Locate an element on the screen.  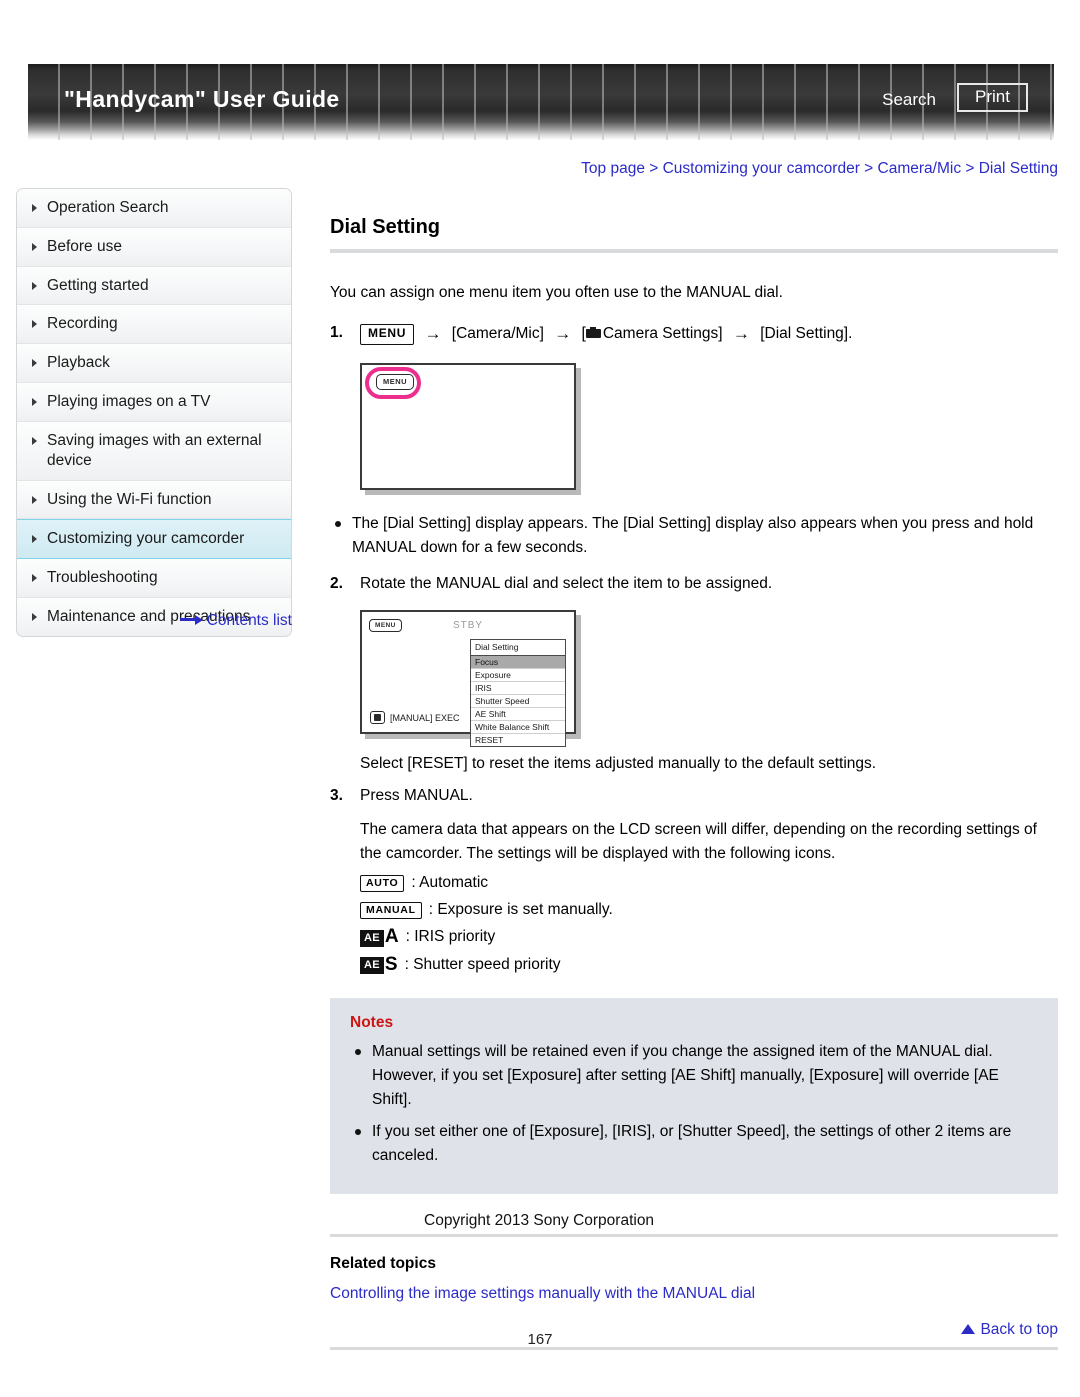
ae-s-badge-icon: AE S is located at coordinates (379, 964).